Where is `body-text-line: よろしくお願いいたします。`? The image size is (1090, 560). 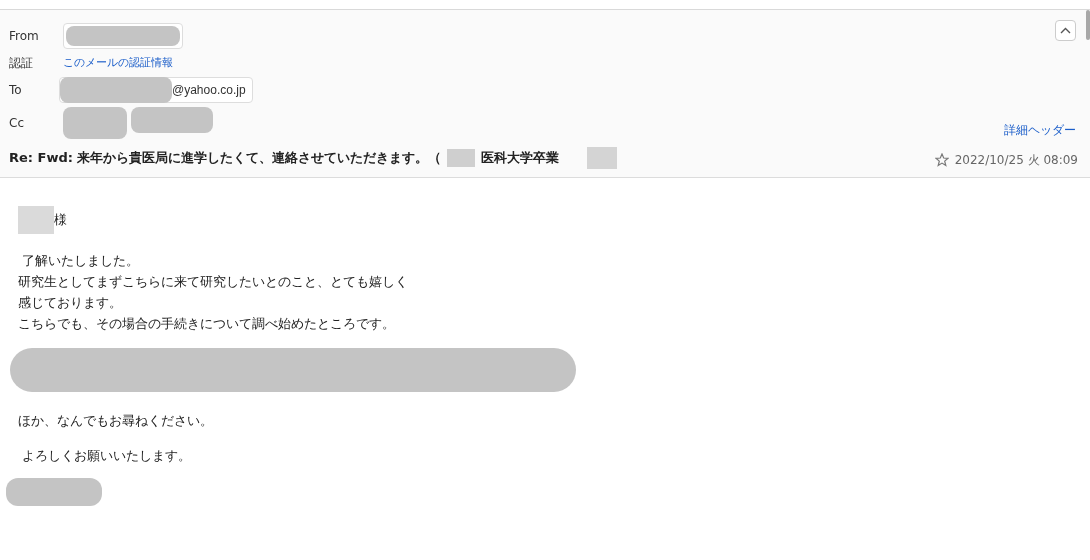
body-text-line: よろしくお願いいたします。 is located at coordinates (107, 456).